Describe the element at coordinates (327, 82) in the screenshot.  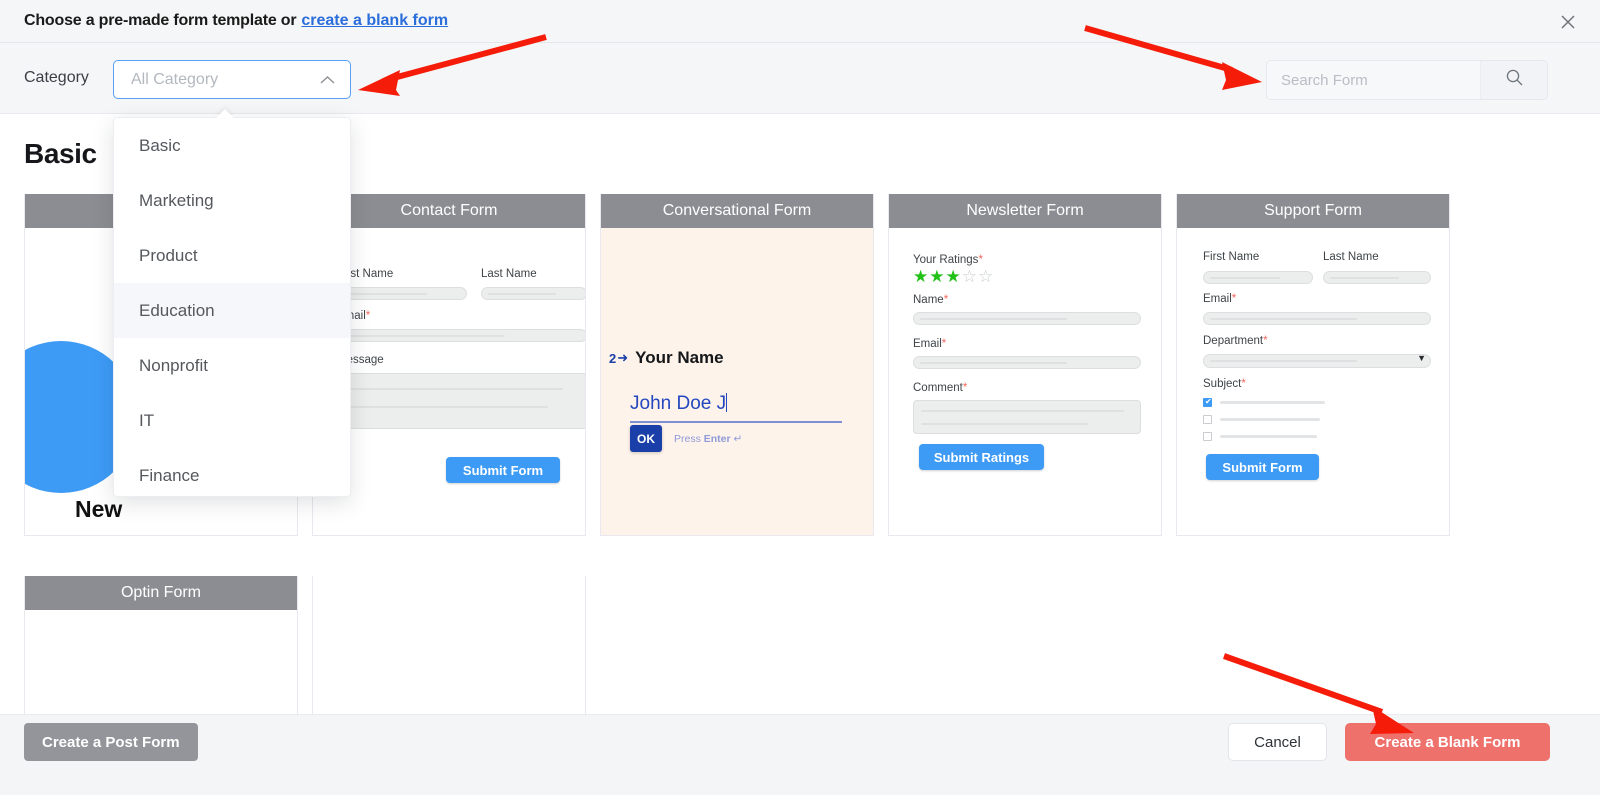
I see `chevron-up-icon` at that location.